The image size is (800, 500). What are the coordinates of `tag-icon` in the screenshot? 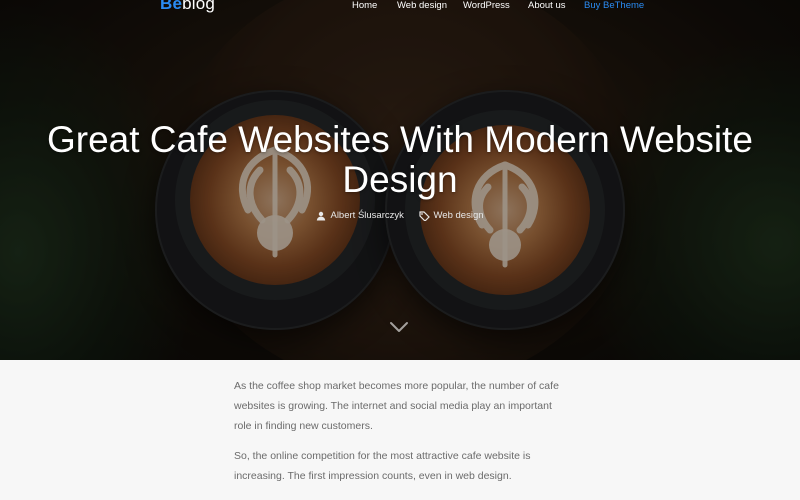 It's located at (424, 215).